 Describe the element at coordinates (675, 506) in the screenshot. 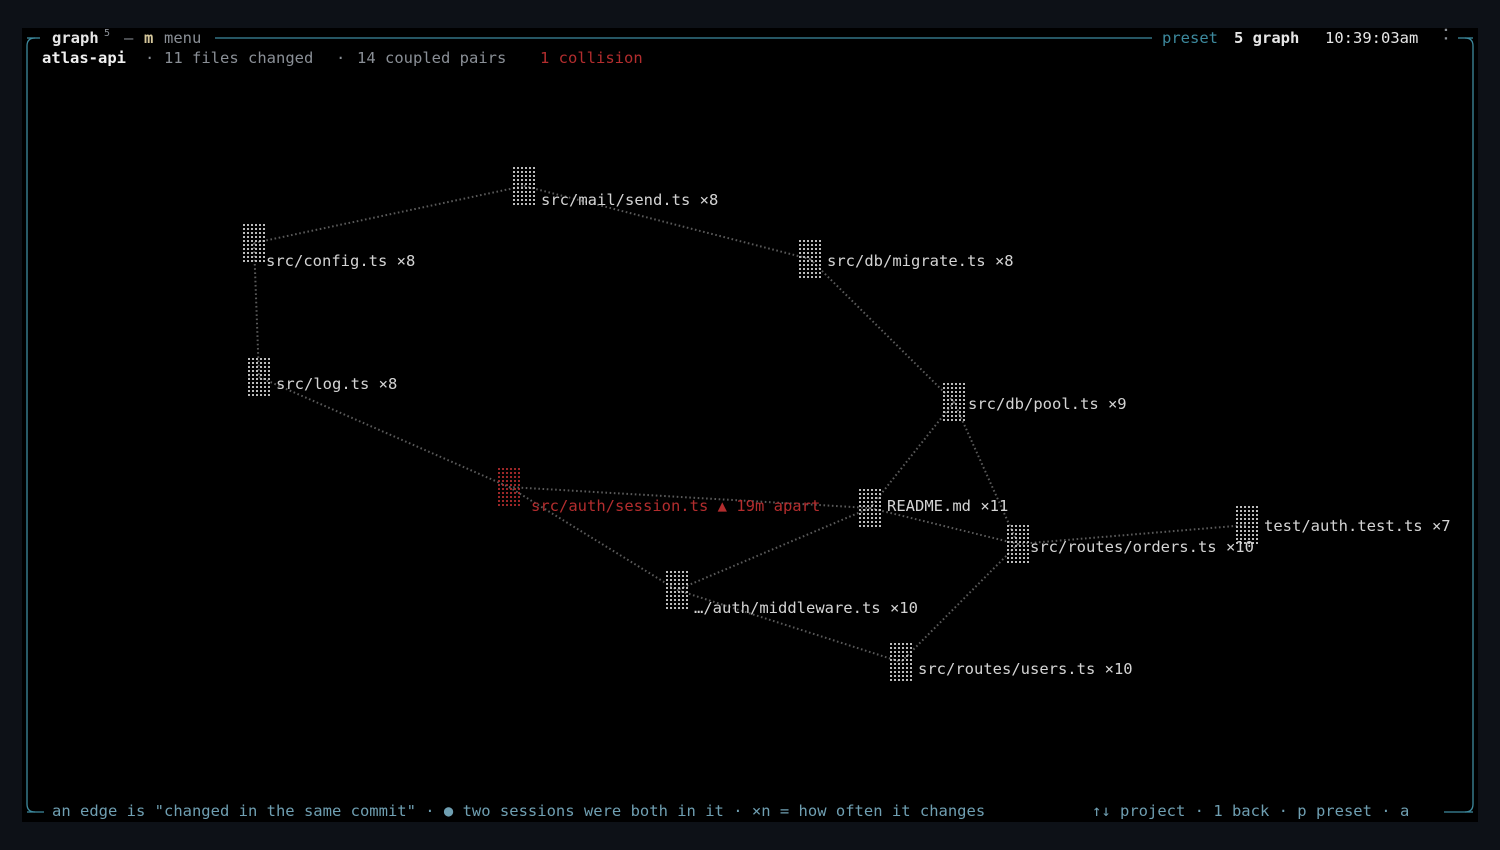

I see `node-label: src/auth/session.ts ▲ 19m apart` at that location.